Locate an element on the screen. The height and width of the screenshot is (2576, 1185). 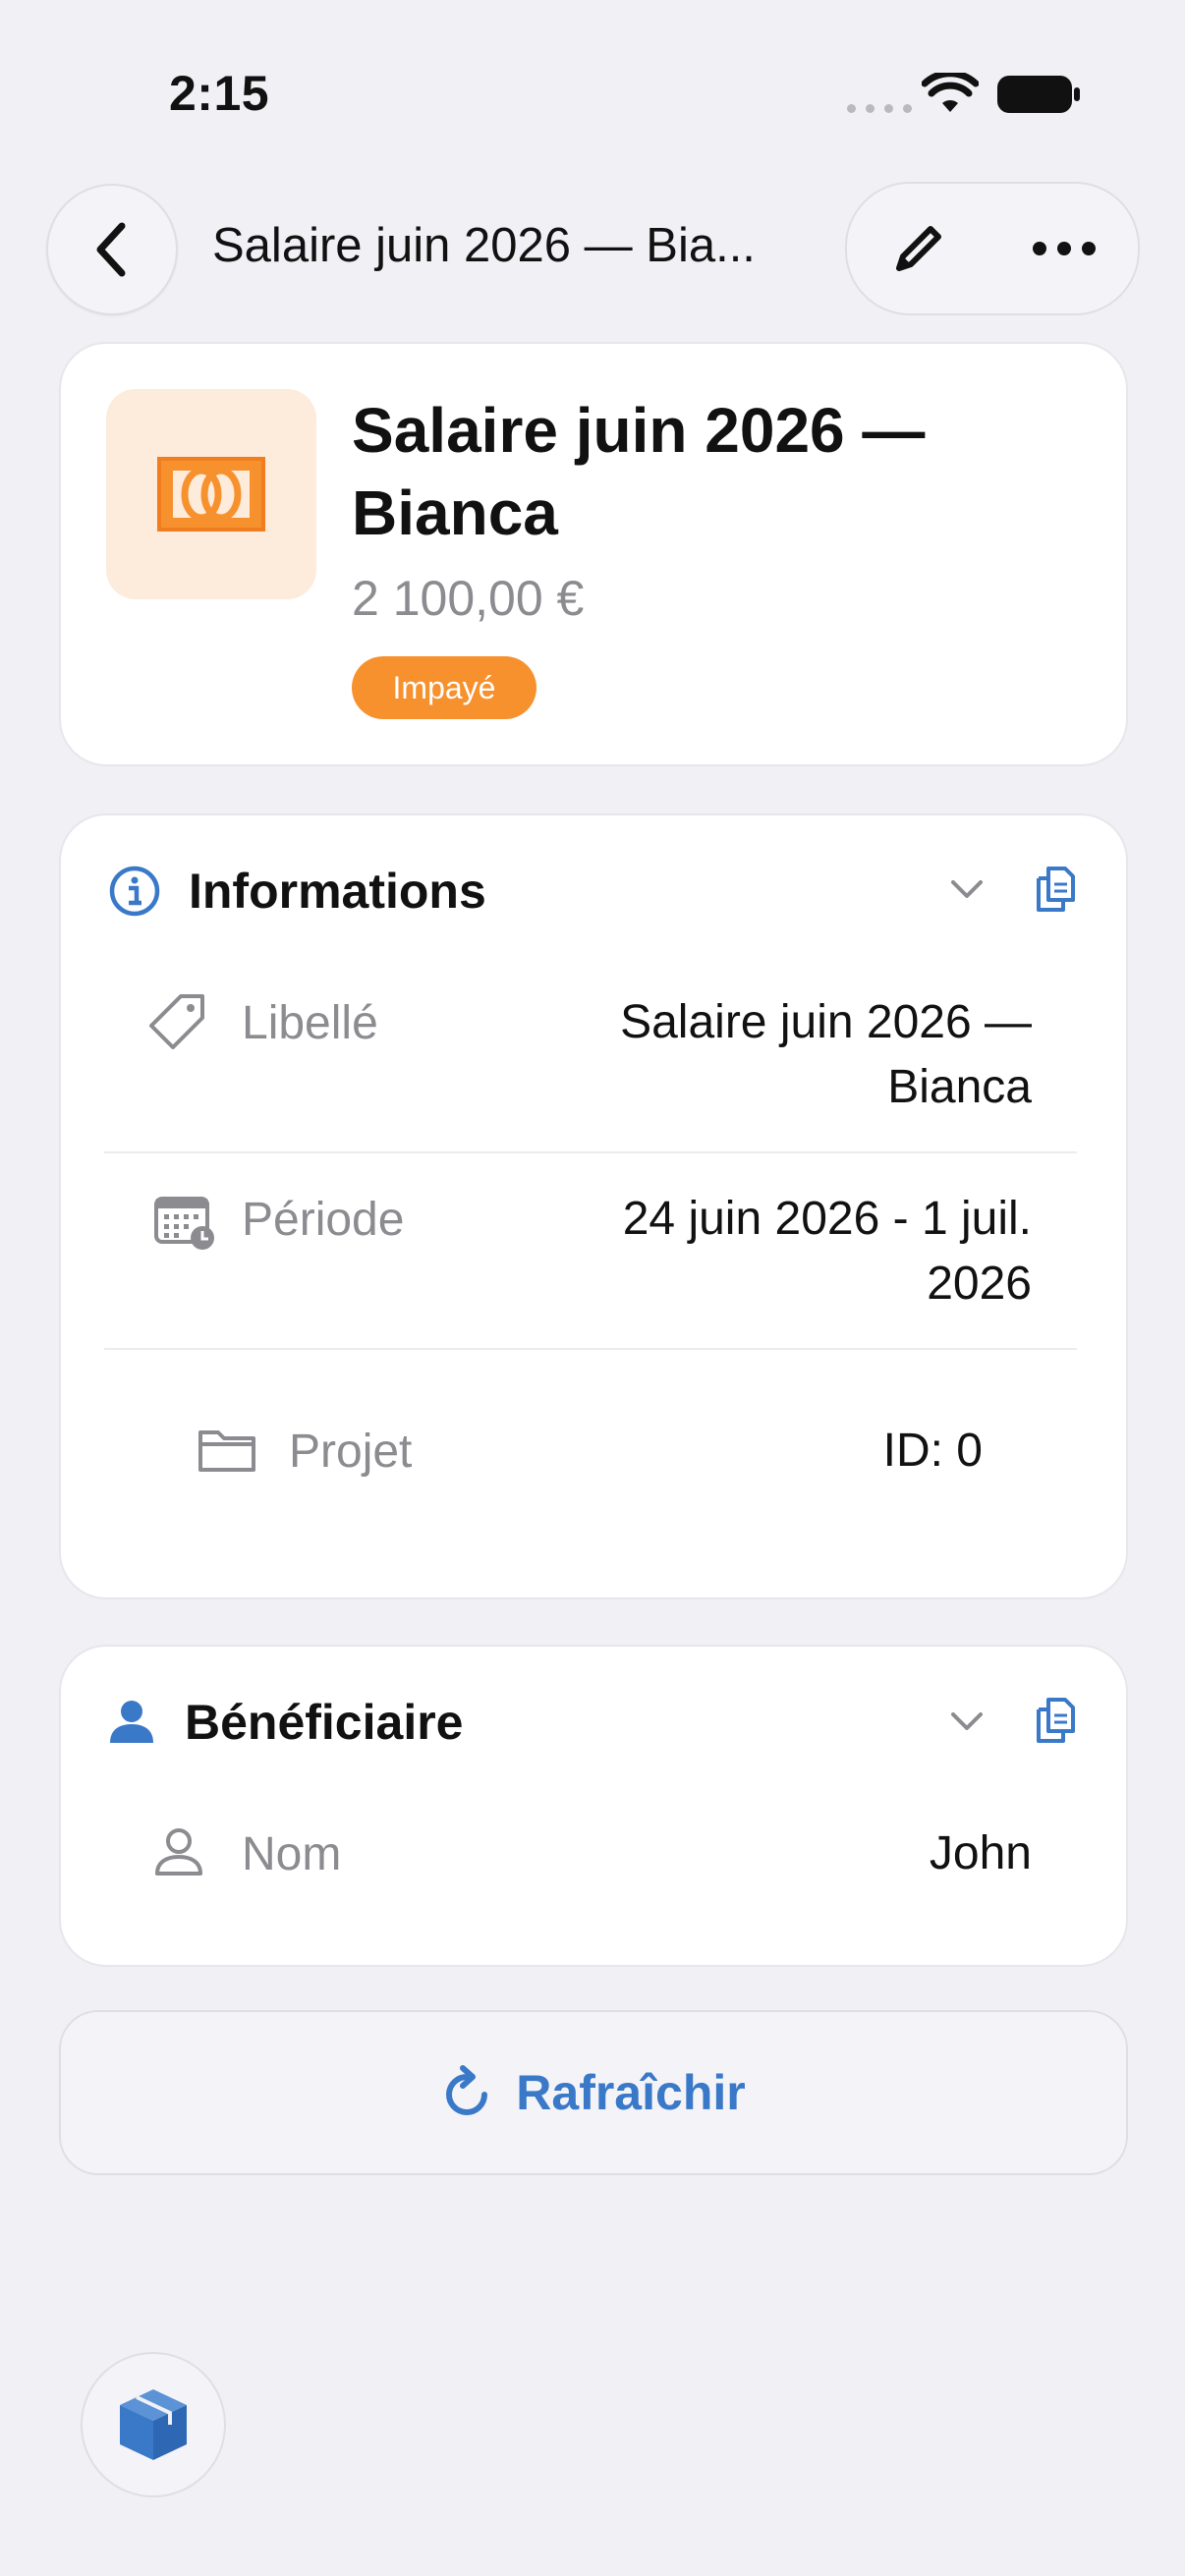
informations-title: Informations is located at coordinates (338, 891).